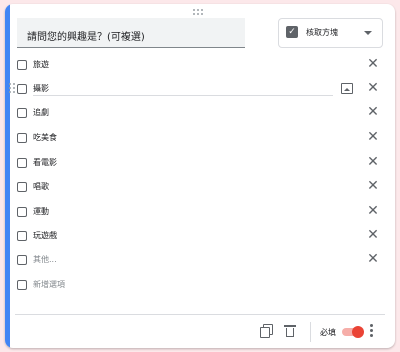 This screenshot has height=352, width=400. I want to click on option-row: 運動 ✕, so click(200, 213).